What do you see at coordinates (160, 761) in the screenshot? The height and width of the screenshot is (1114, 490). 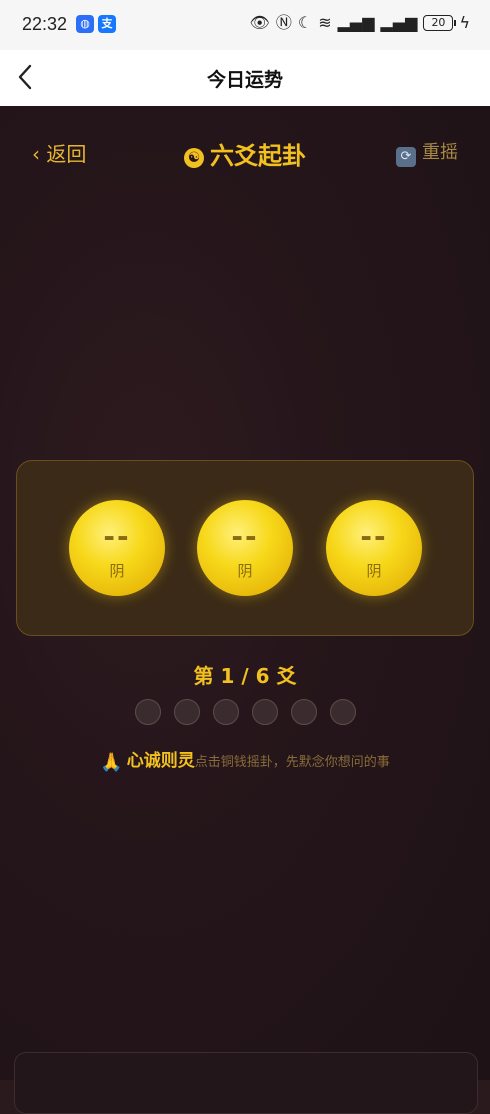 I see `hint-emphasis: 心诚则灵` at bounding box center [160, 761].